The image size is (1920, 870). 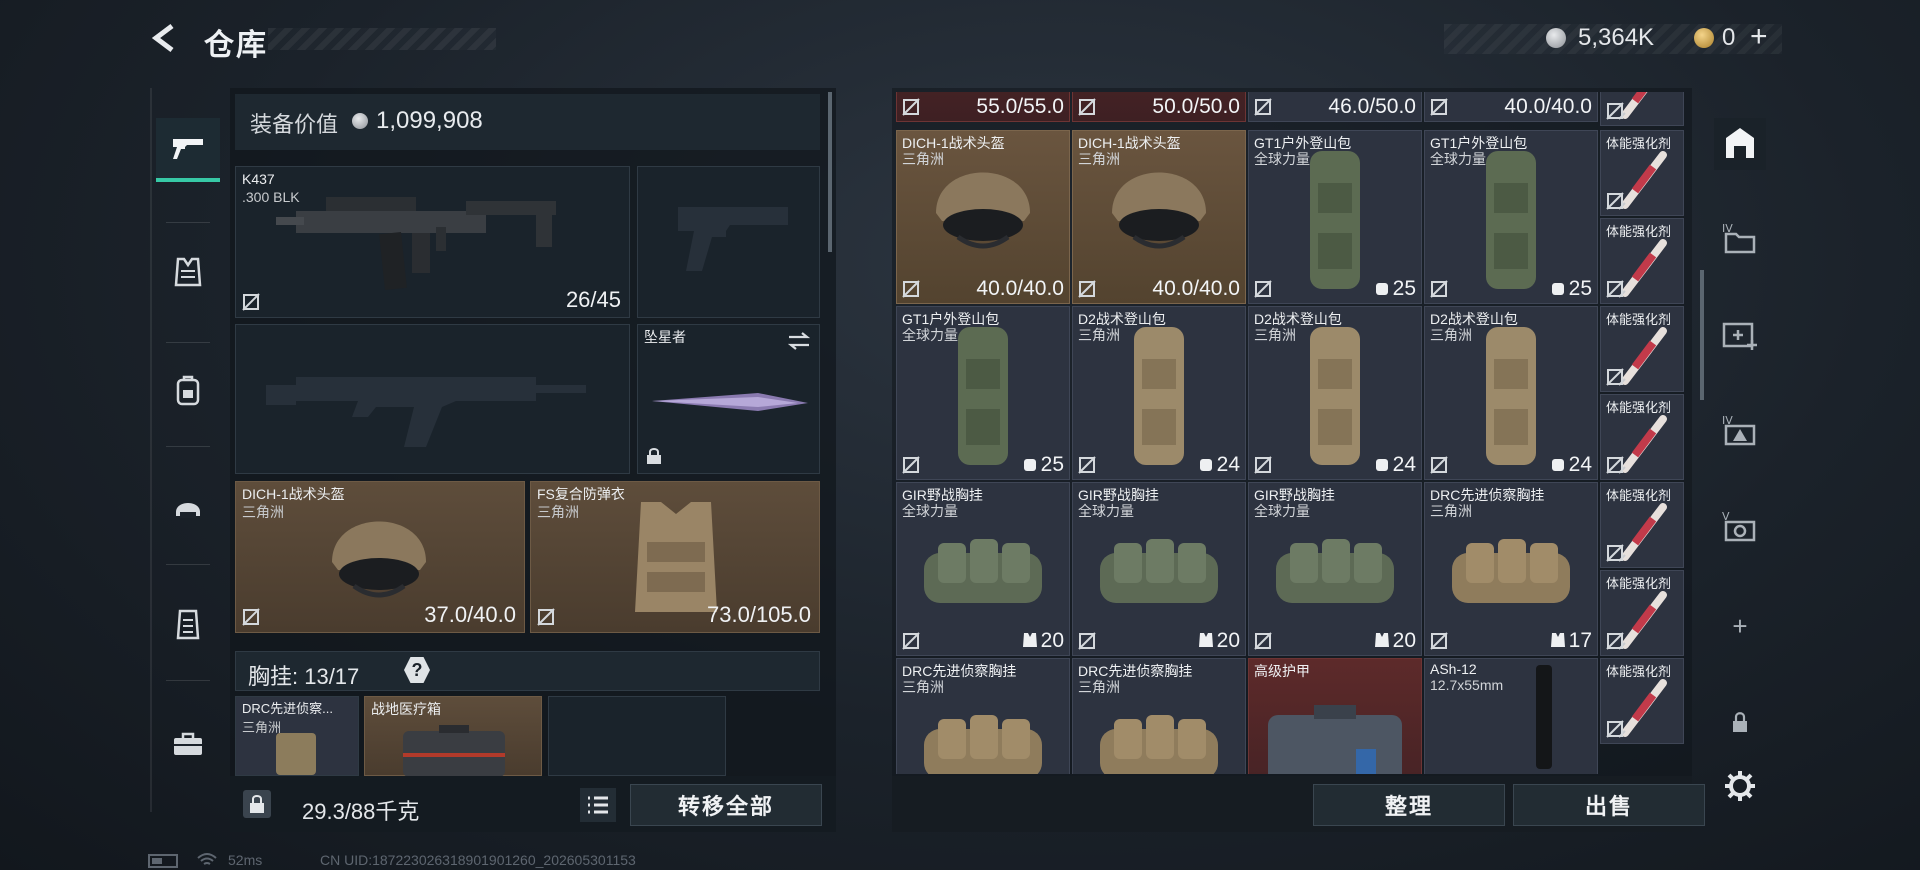 What do you see at coordinates (1740, 334) in the screenshot?
I see `storage-medical` at bounding box center [1740, 334].